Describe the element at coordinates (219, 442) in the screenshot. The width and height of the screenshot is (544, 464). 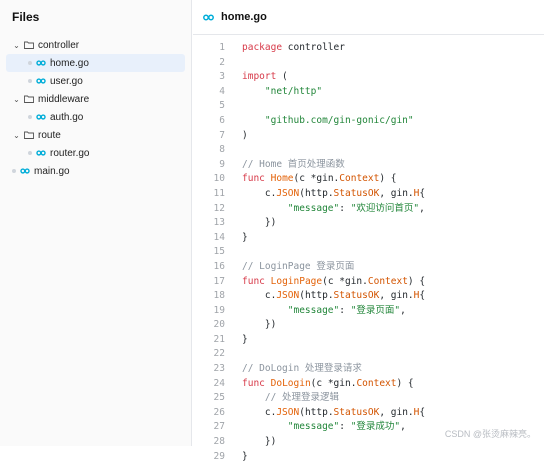
I see `line-number: 28` at that location.